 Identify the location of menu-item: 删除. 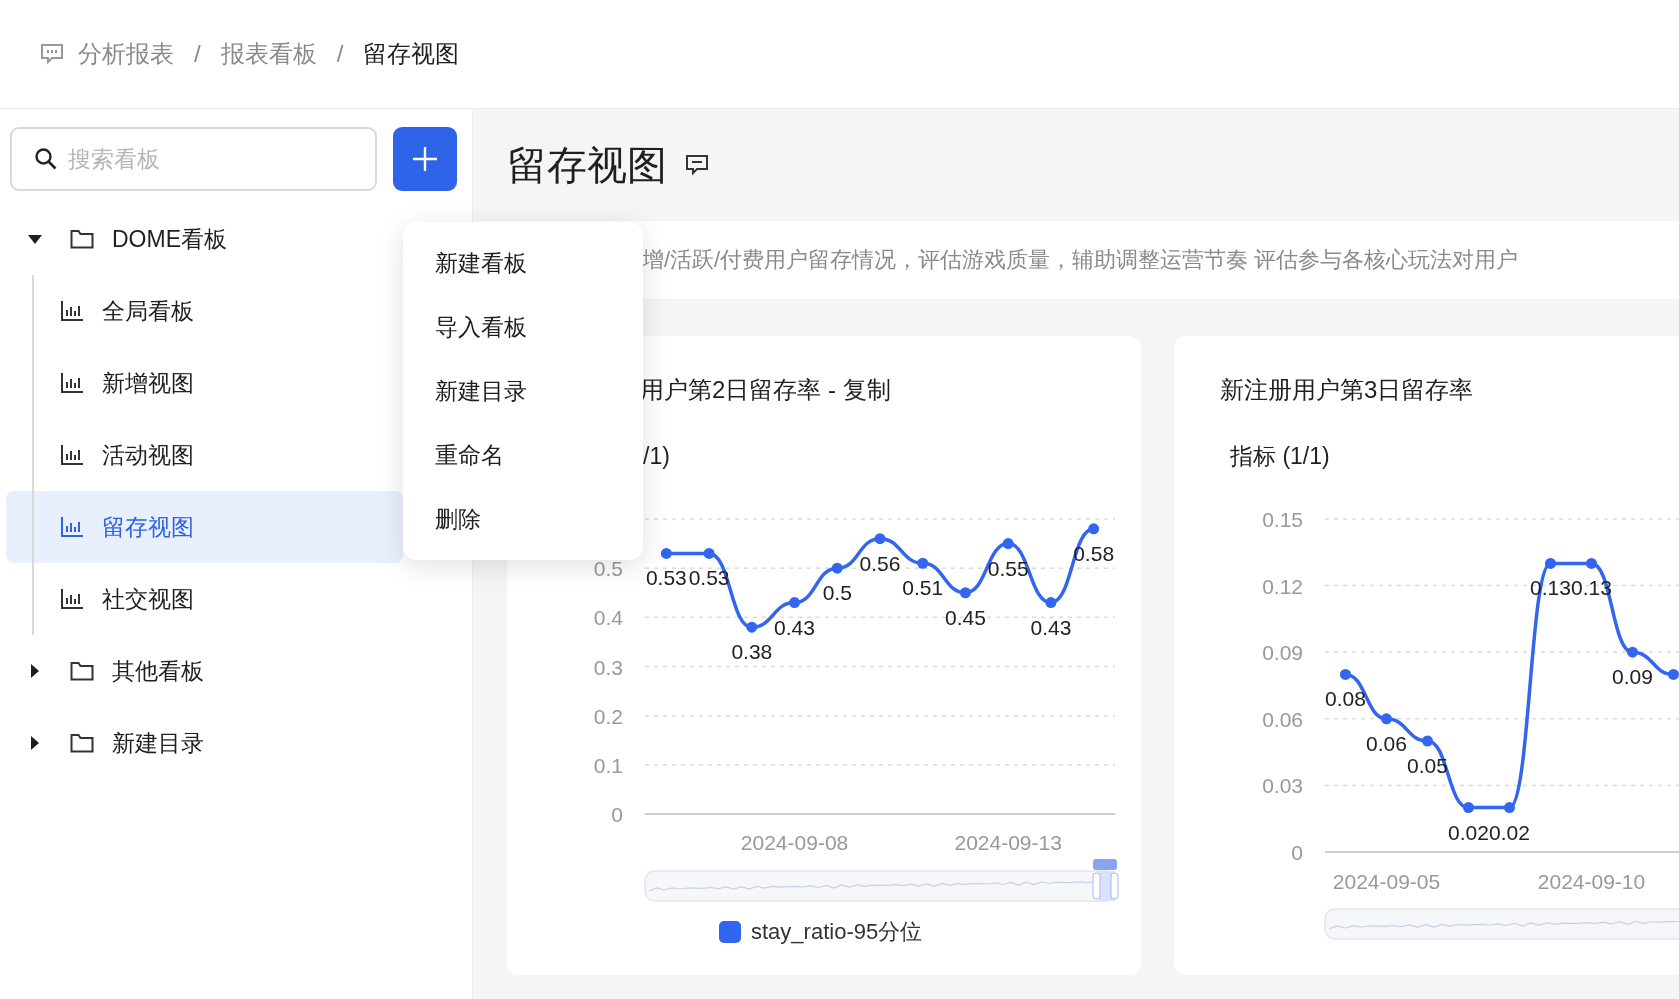
(523, 519).